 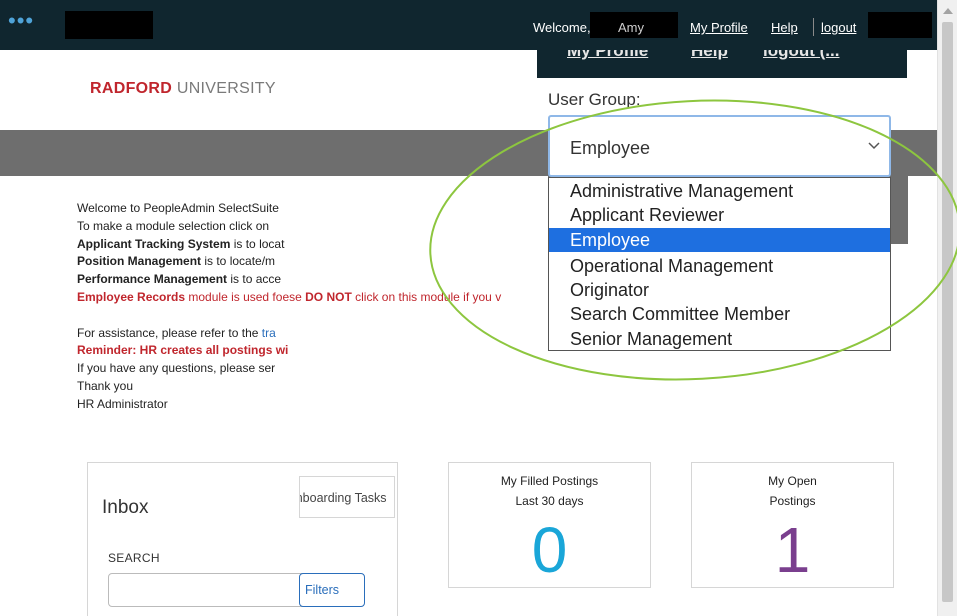 I want to click on user-group-option: Search Committee Member, so click(x=719, y=314).